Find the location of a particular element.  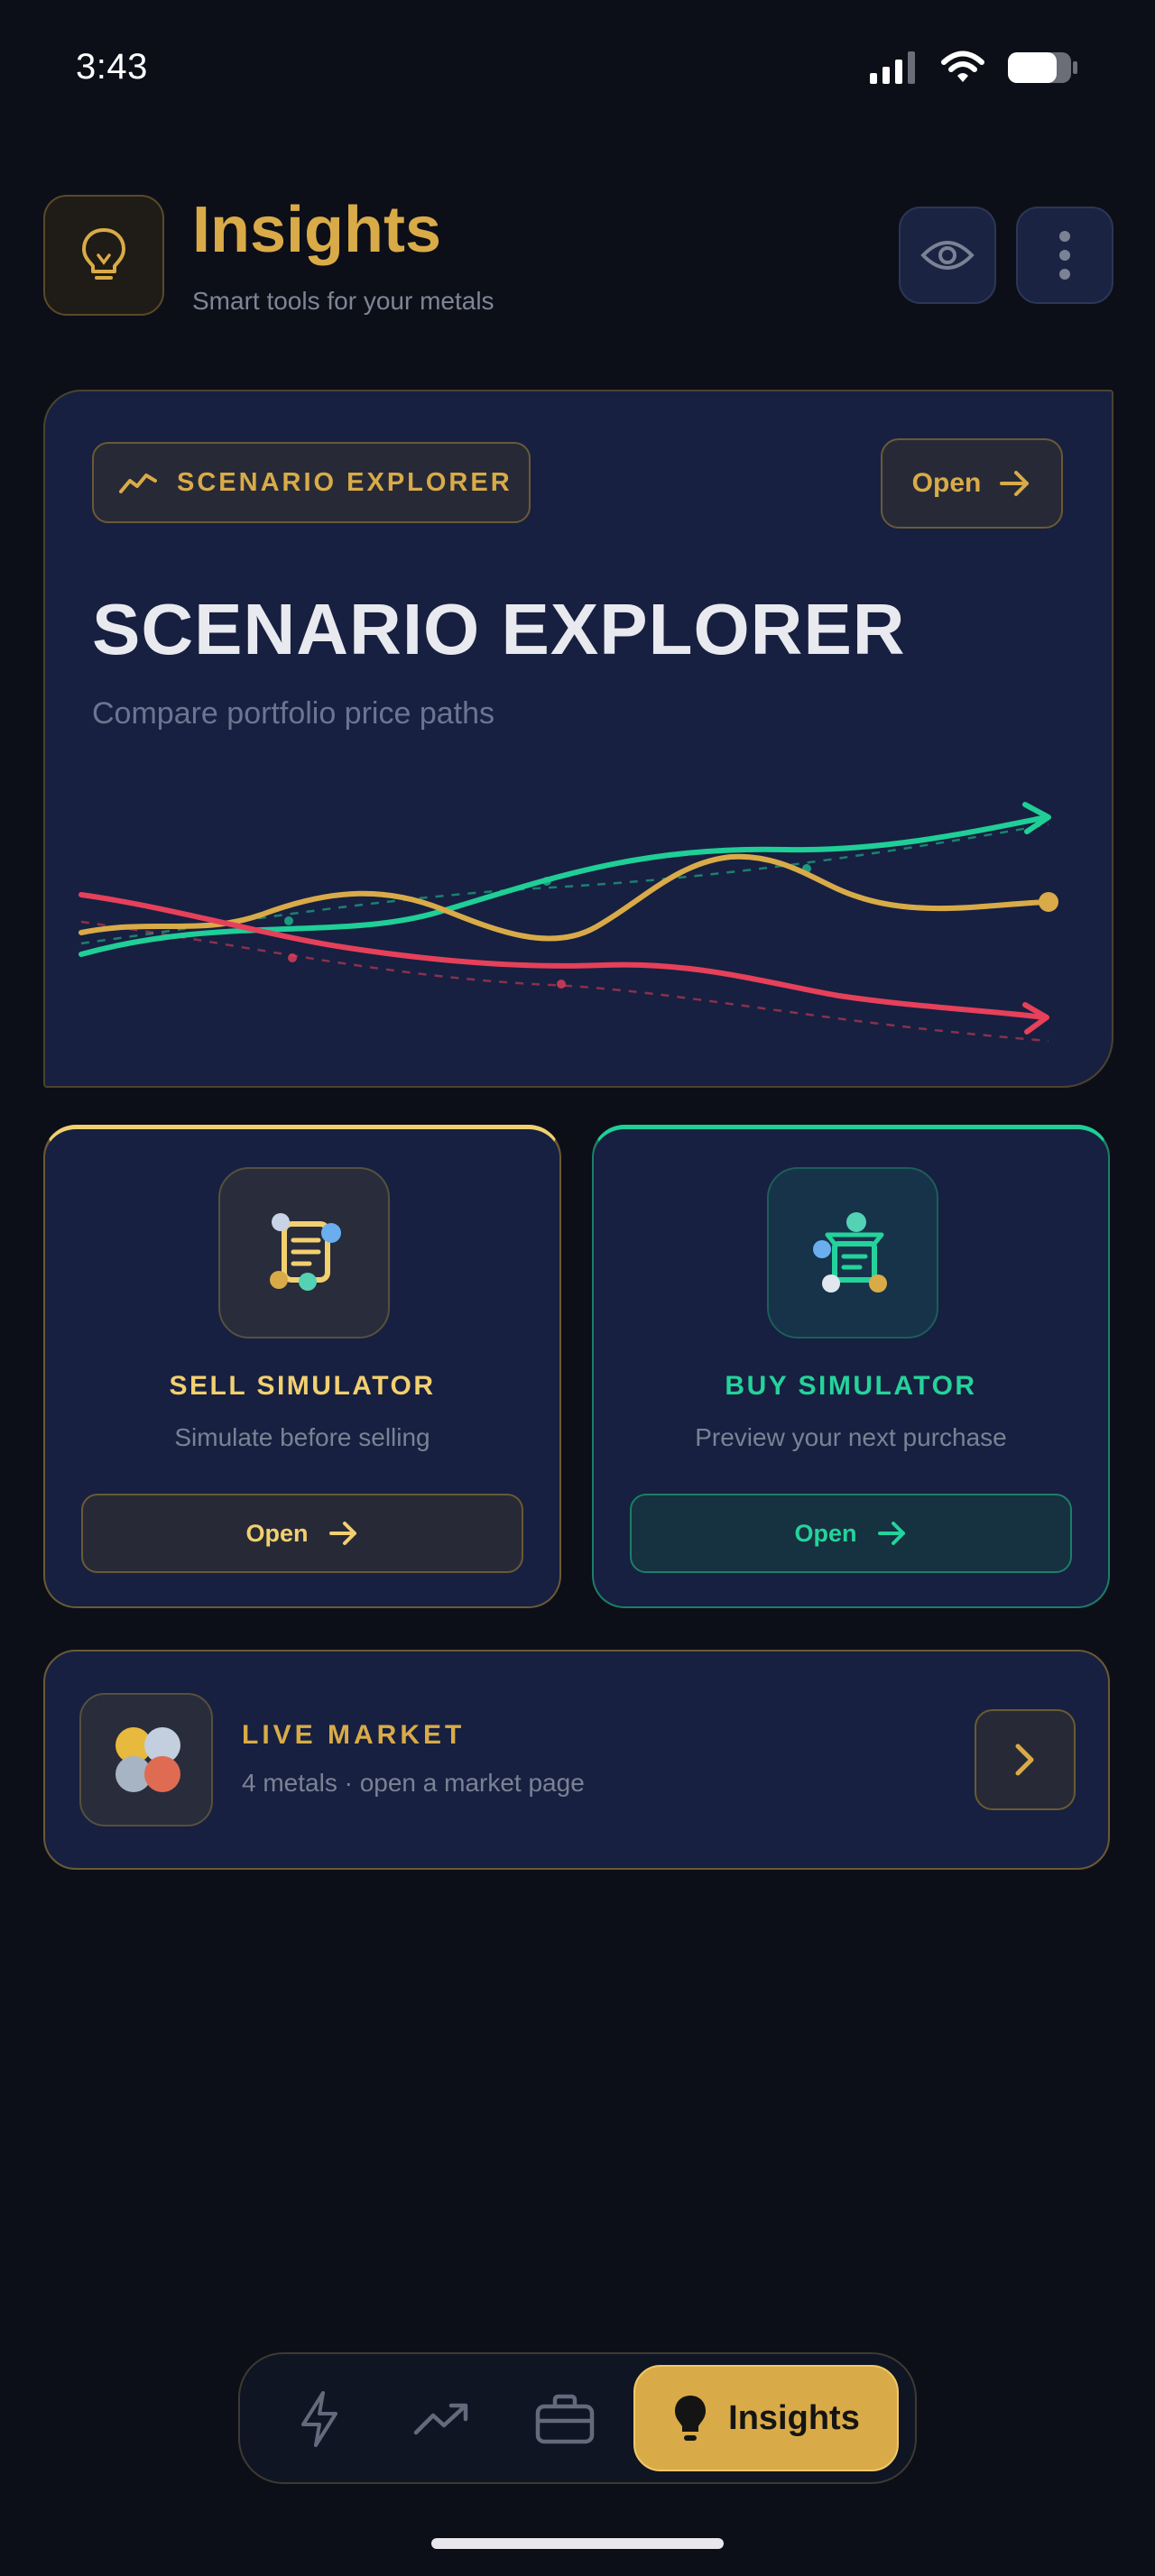

up-path is located at coordinates (564, 885).